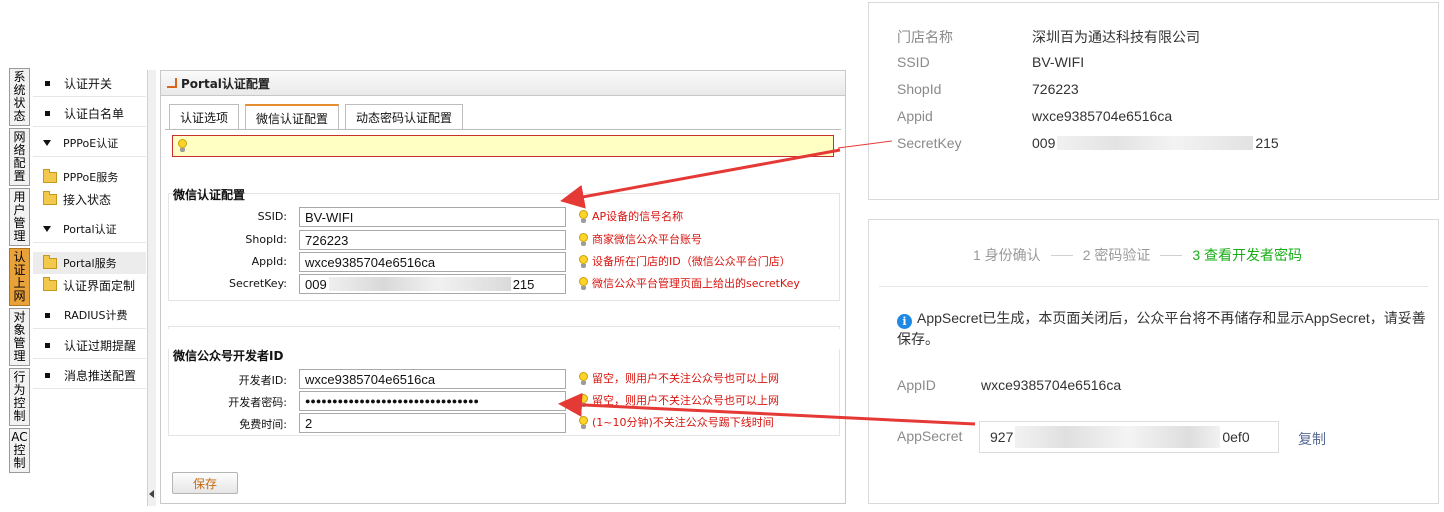  Describe the element at coordinates (919, 89) in the screenshot. I see `info-key: ShopId` at that location.